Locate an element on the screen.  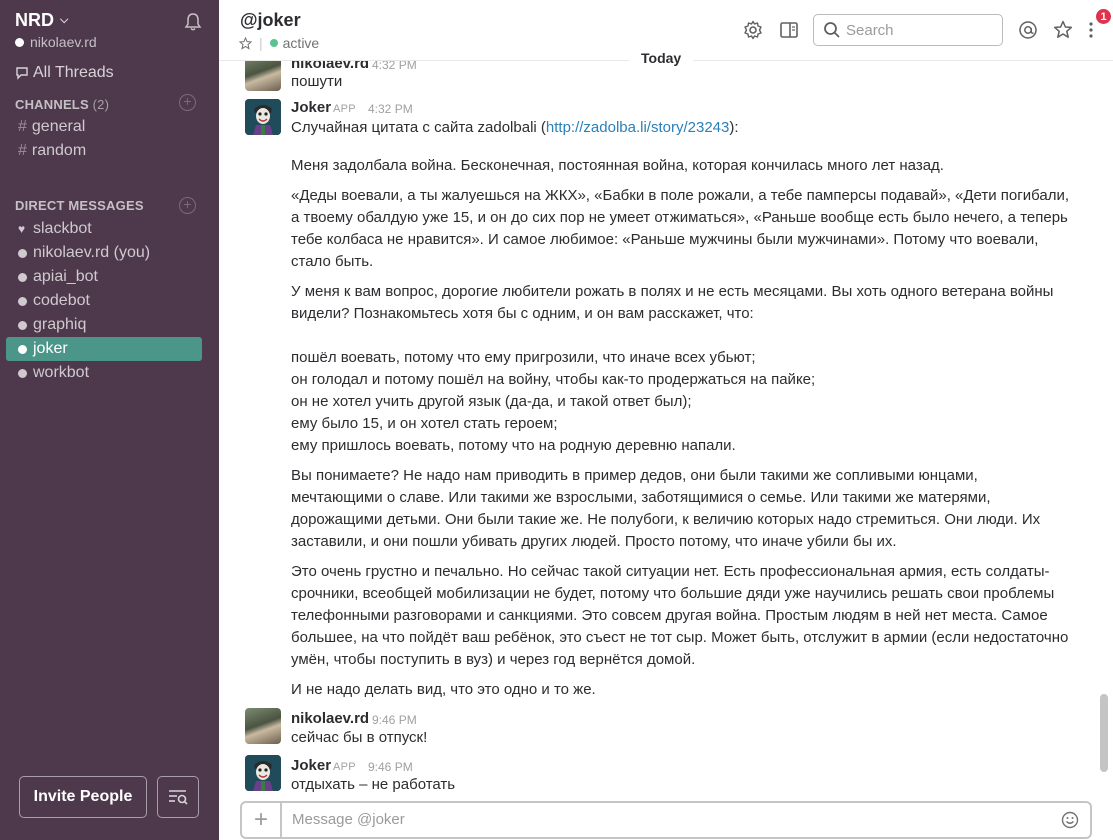
gear-icon is located at coordinates (753, 30).